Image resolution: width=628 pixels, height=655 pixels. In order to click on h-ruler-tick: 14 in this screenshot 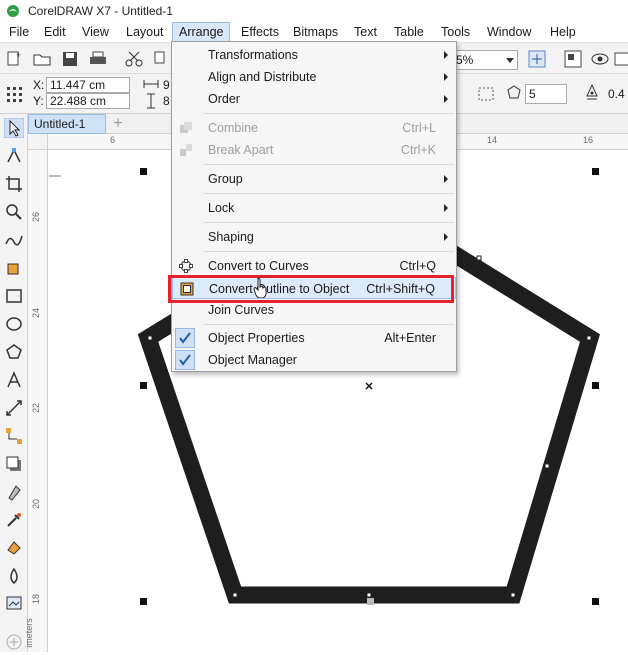, I will do `click(492, 140)`.